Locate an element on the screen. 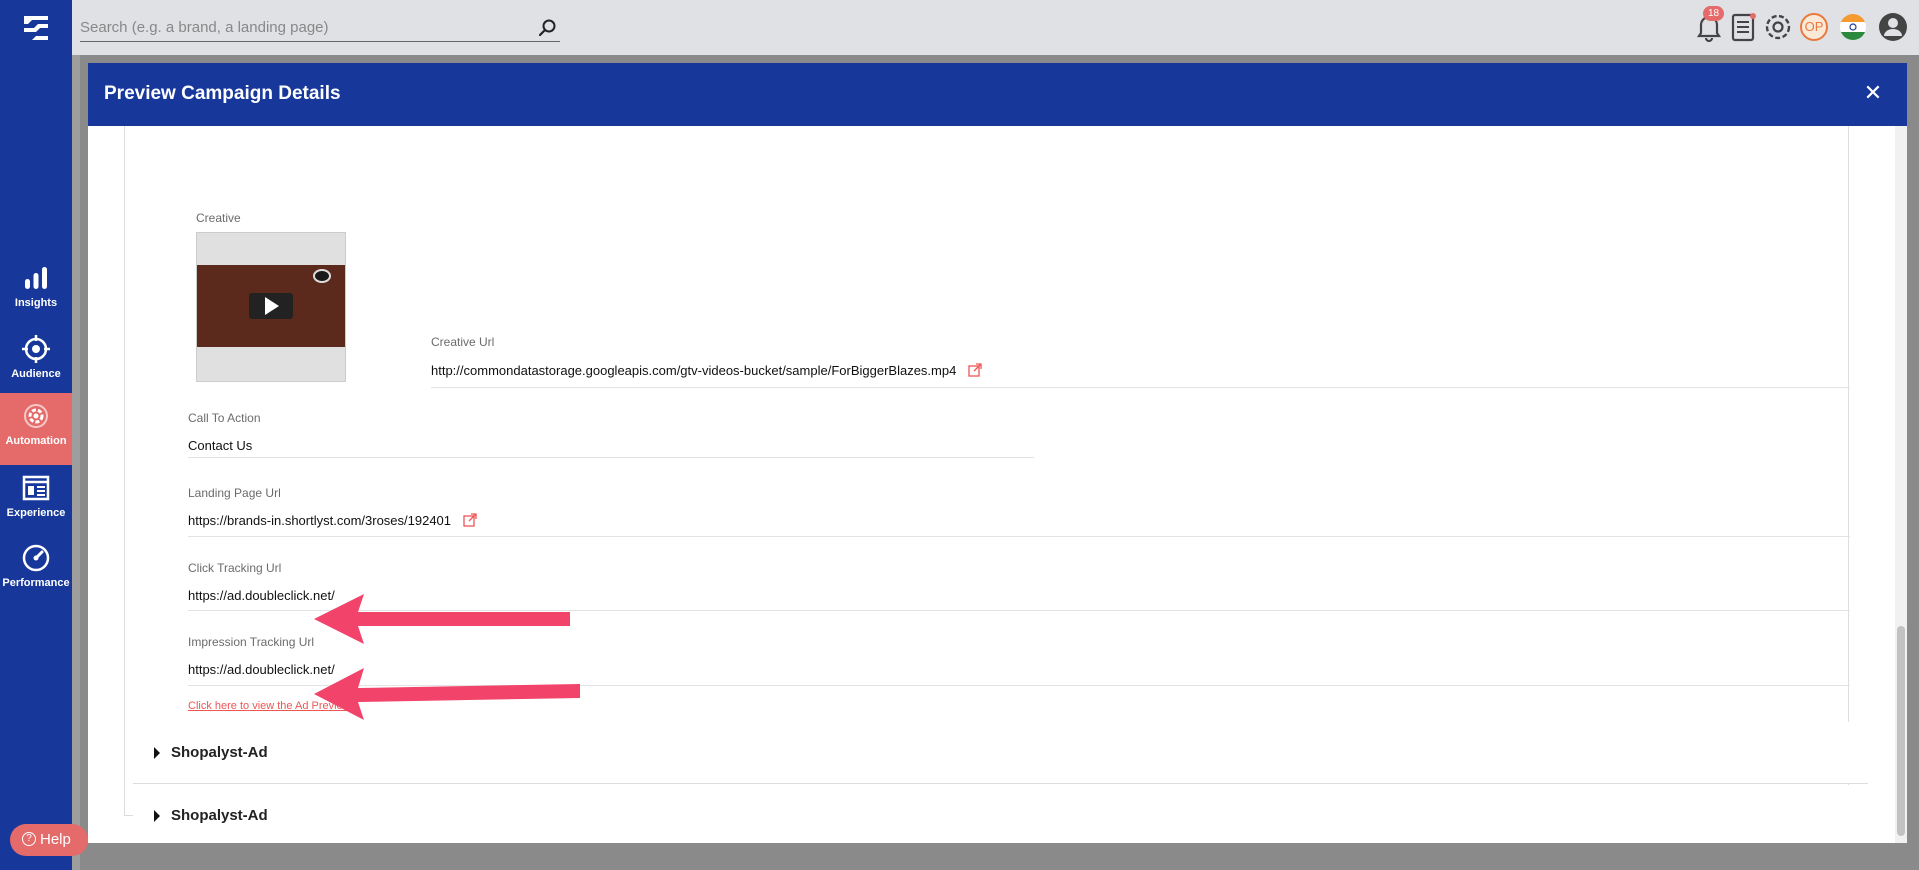 The width and height of the screenshot is (1919, 870). sidebar-item-audience: Audience is located at coordinates (36, 361).